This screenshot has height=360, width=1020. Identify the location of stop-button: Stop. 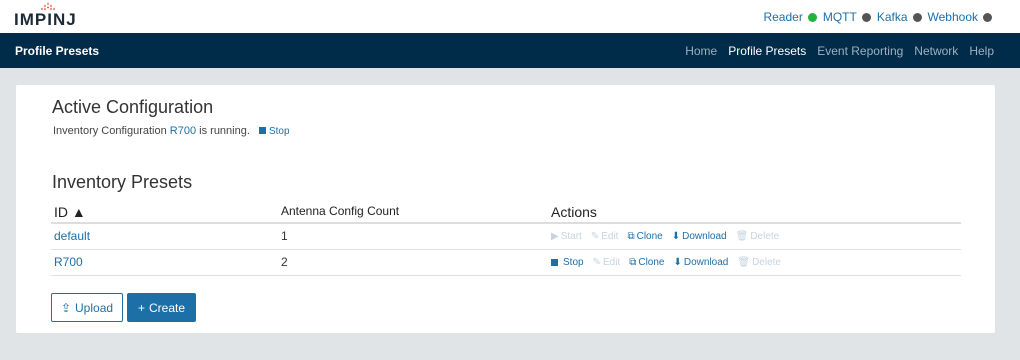
(567, 262).